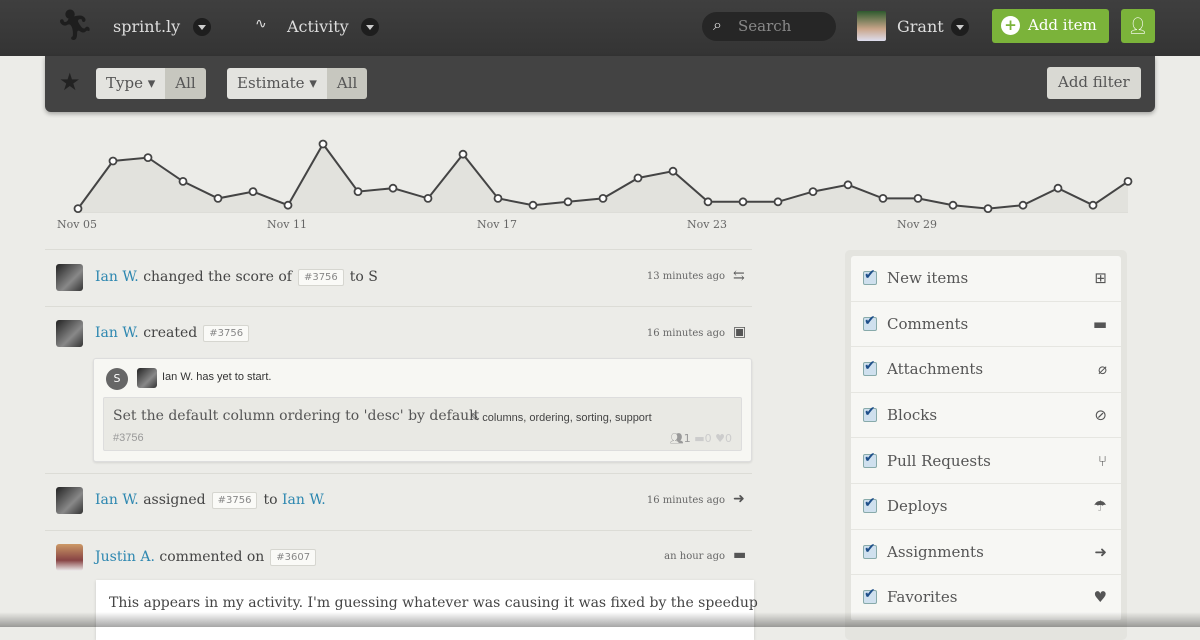  What do you see at coordinates (70, 82) in the screenshot?
I see `star-icon: ★` at bounding box center [70, 82].